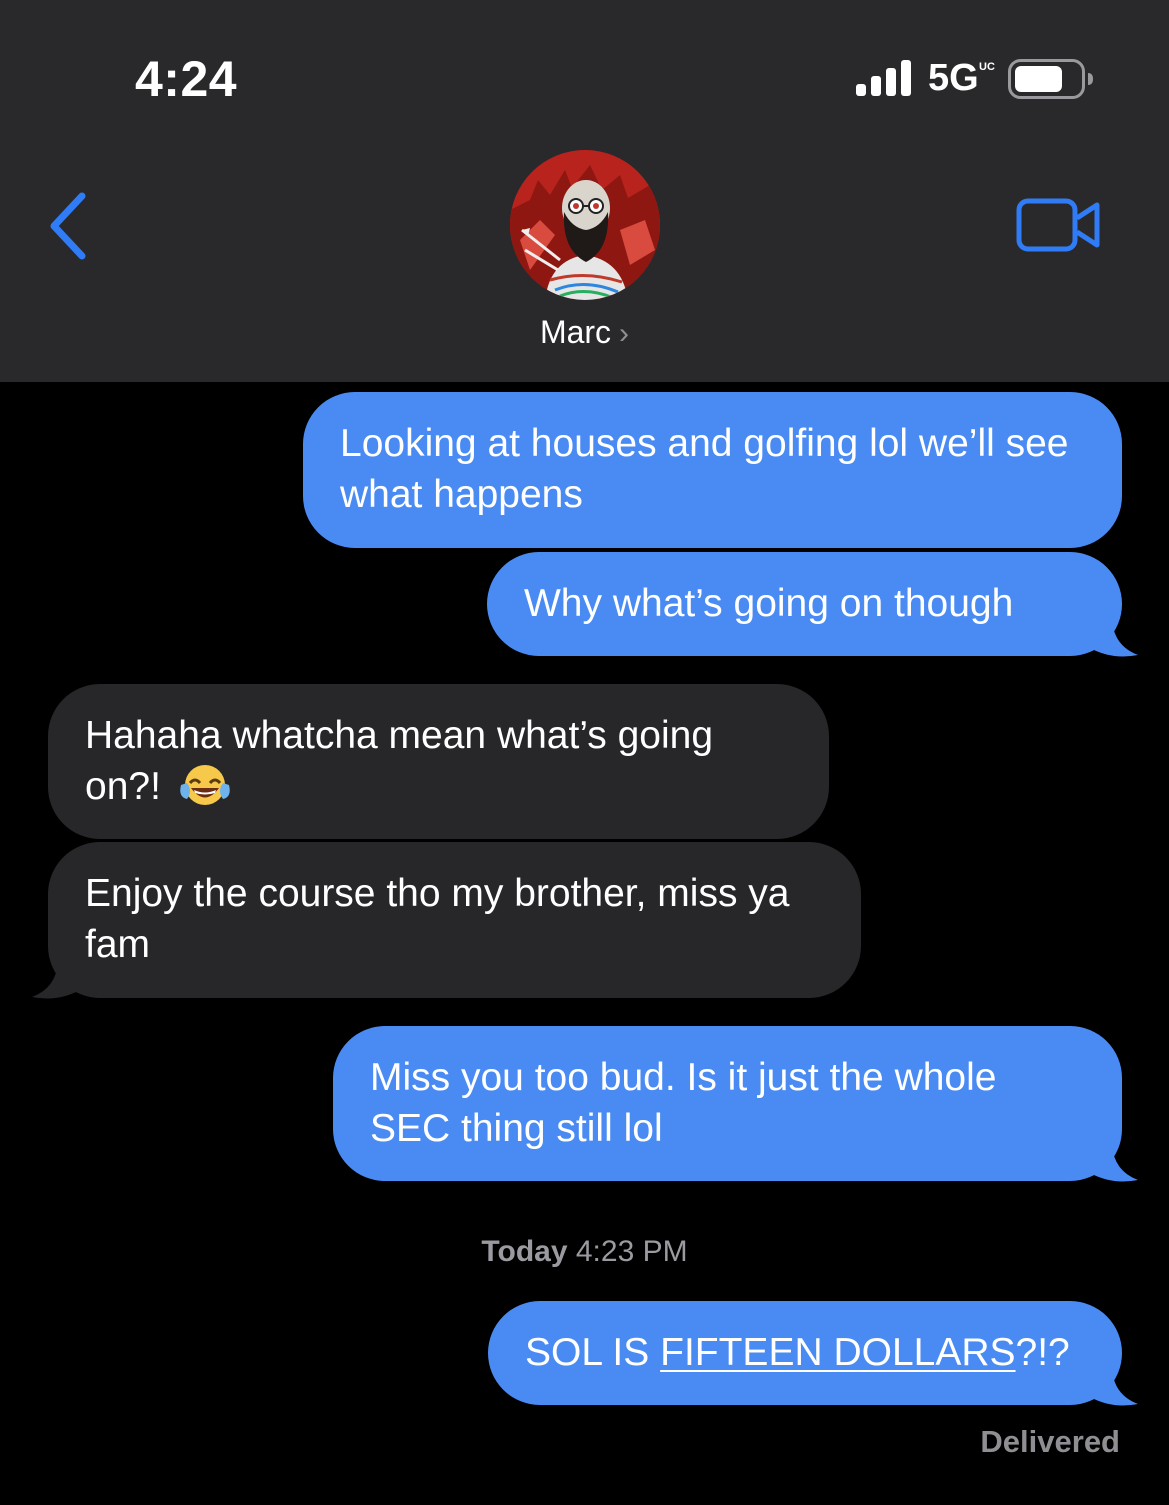  I want to click on timestamp-day: Today, so click(524, 1251).